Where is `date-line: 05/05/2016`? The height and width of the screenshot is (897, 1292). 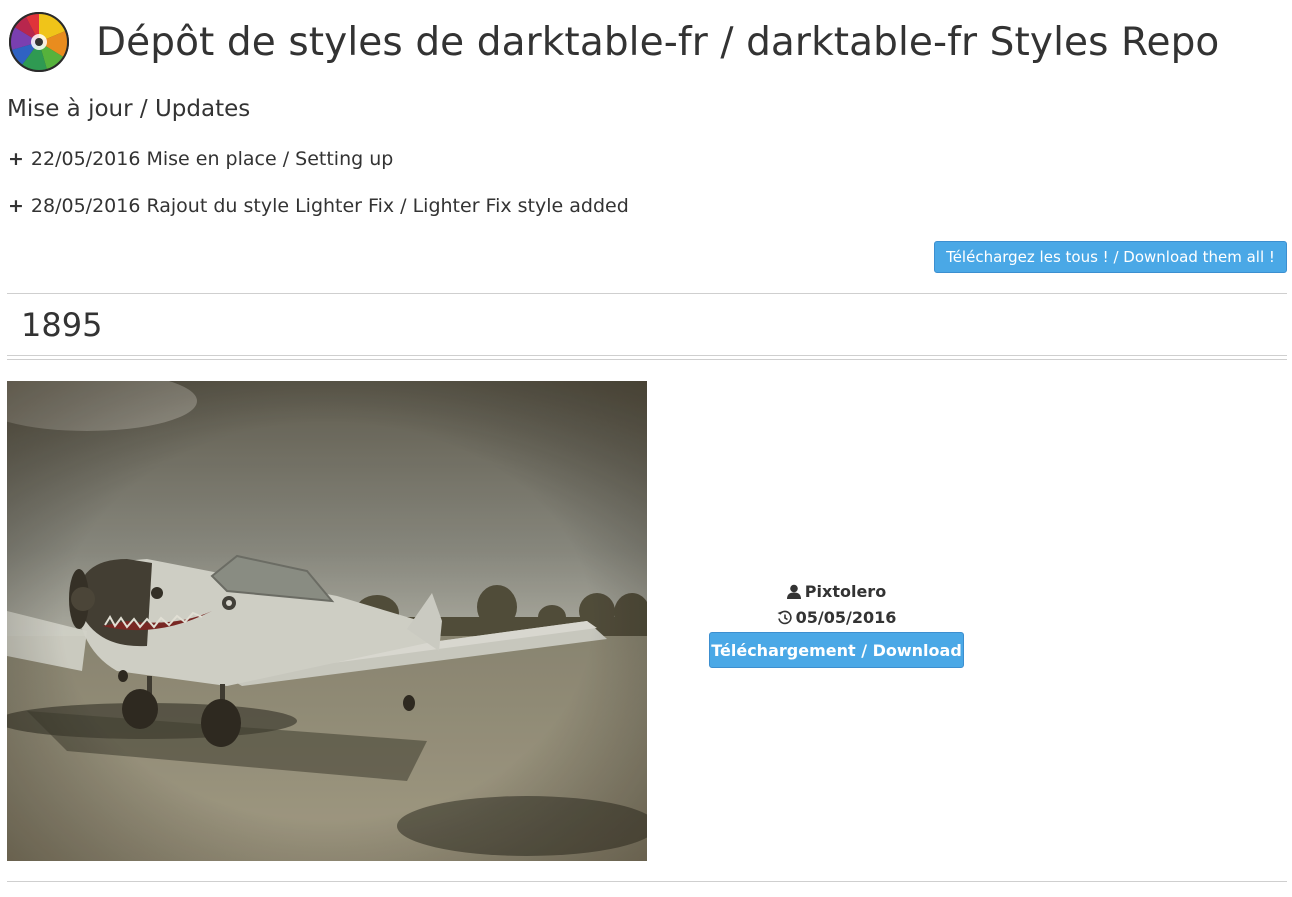
date-line: 05/05/2016 is located at coordinates (836, 617).